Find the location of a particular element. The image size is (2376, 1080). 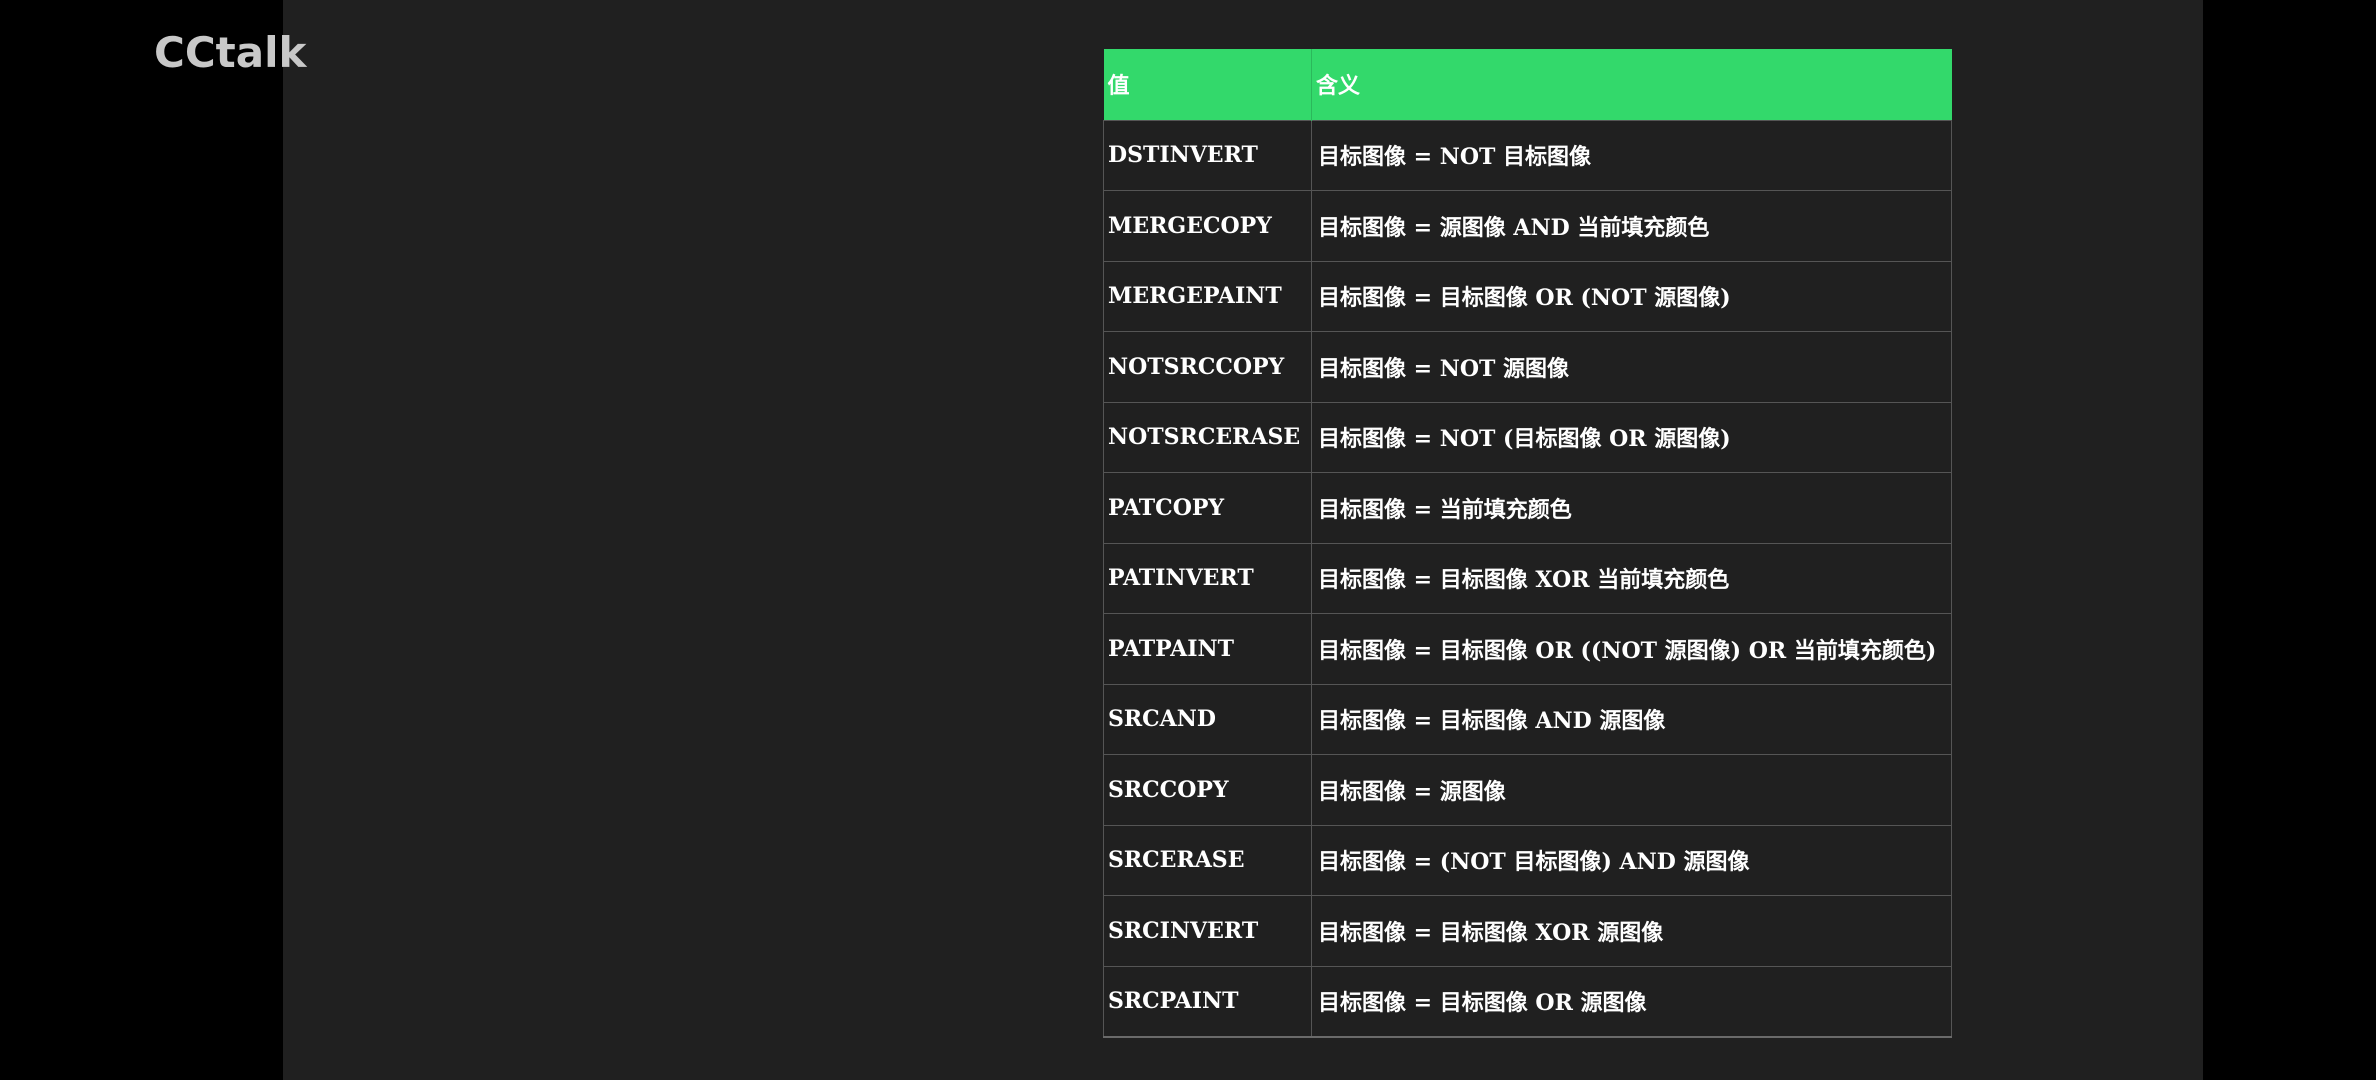

table-row: DSTINVERT 目标图像 = NOT 目标图像 is located at coordinates (1527, 155).